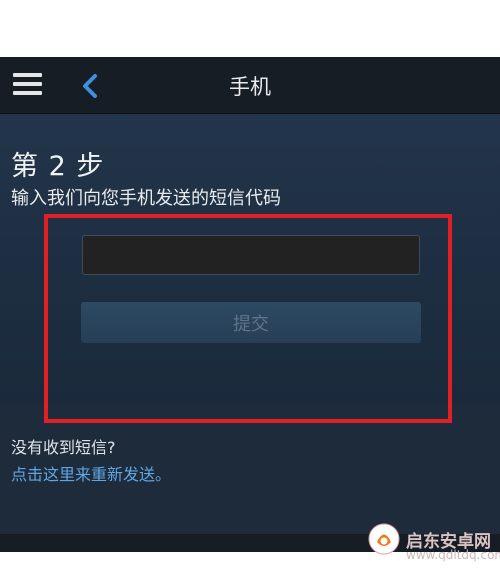  Describe the element at coordinates (453, 555) in the screenshot. I see `watermark-url: www.qdltdq.com` at that location.